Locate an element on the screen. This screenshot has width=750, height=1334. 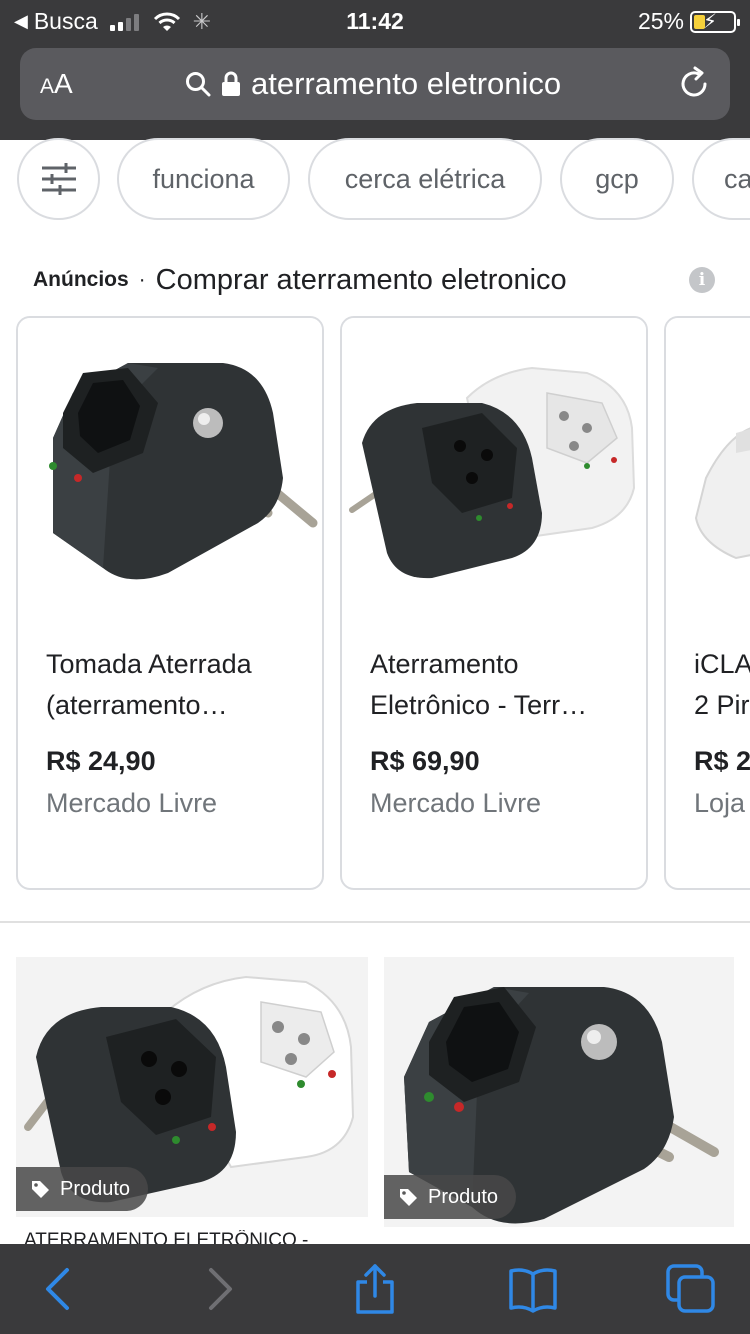
product-image-black-white-adapters is located at coordinates (494, 468).